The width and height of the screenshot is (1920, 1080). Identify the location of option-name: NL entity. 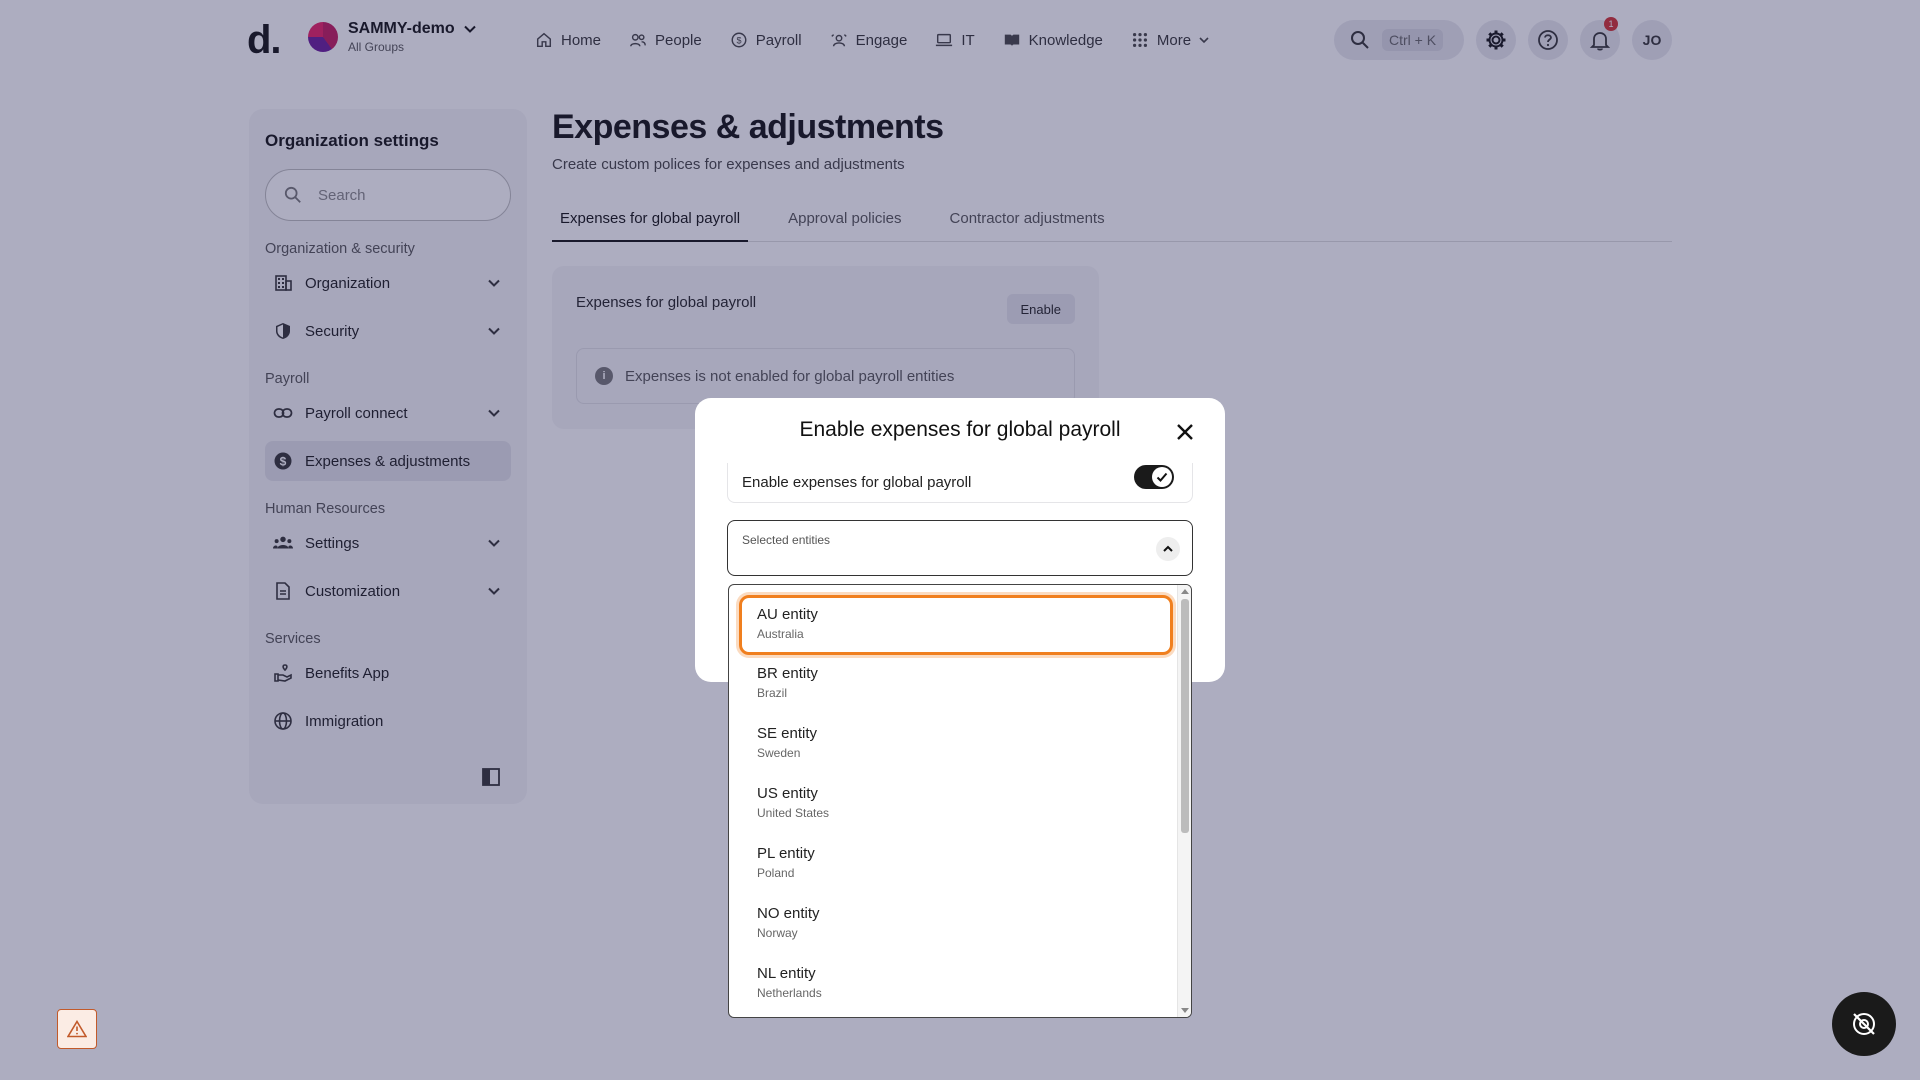
(786, 973).